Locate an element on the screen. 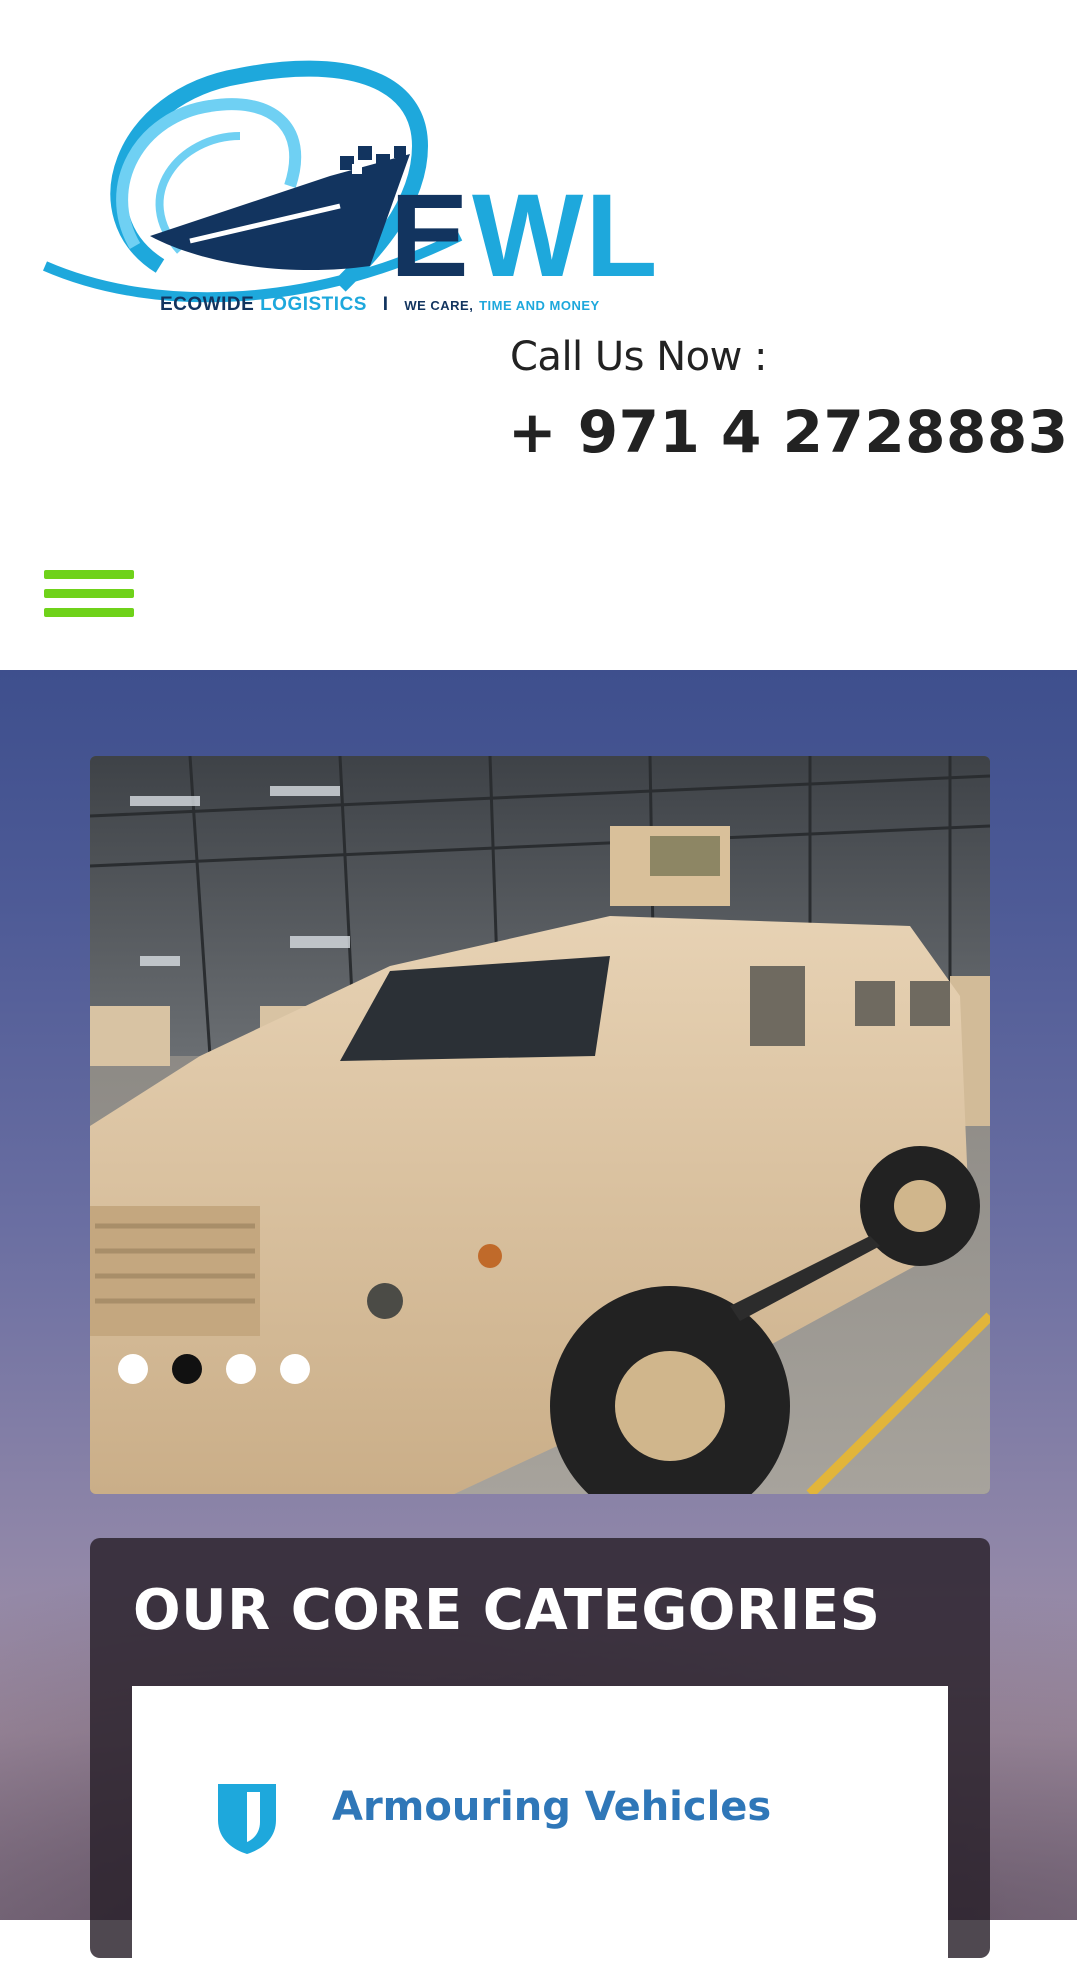 The width and height of the screenshot is (1080, 1986). slider-dots is located at coordinates (214, 1369).